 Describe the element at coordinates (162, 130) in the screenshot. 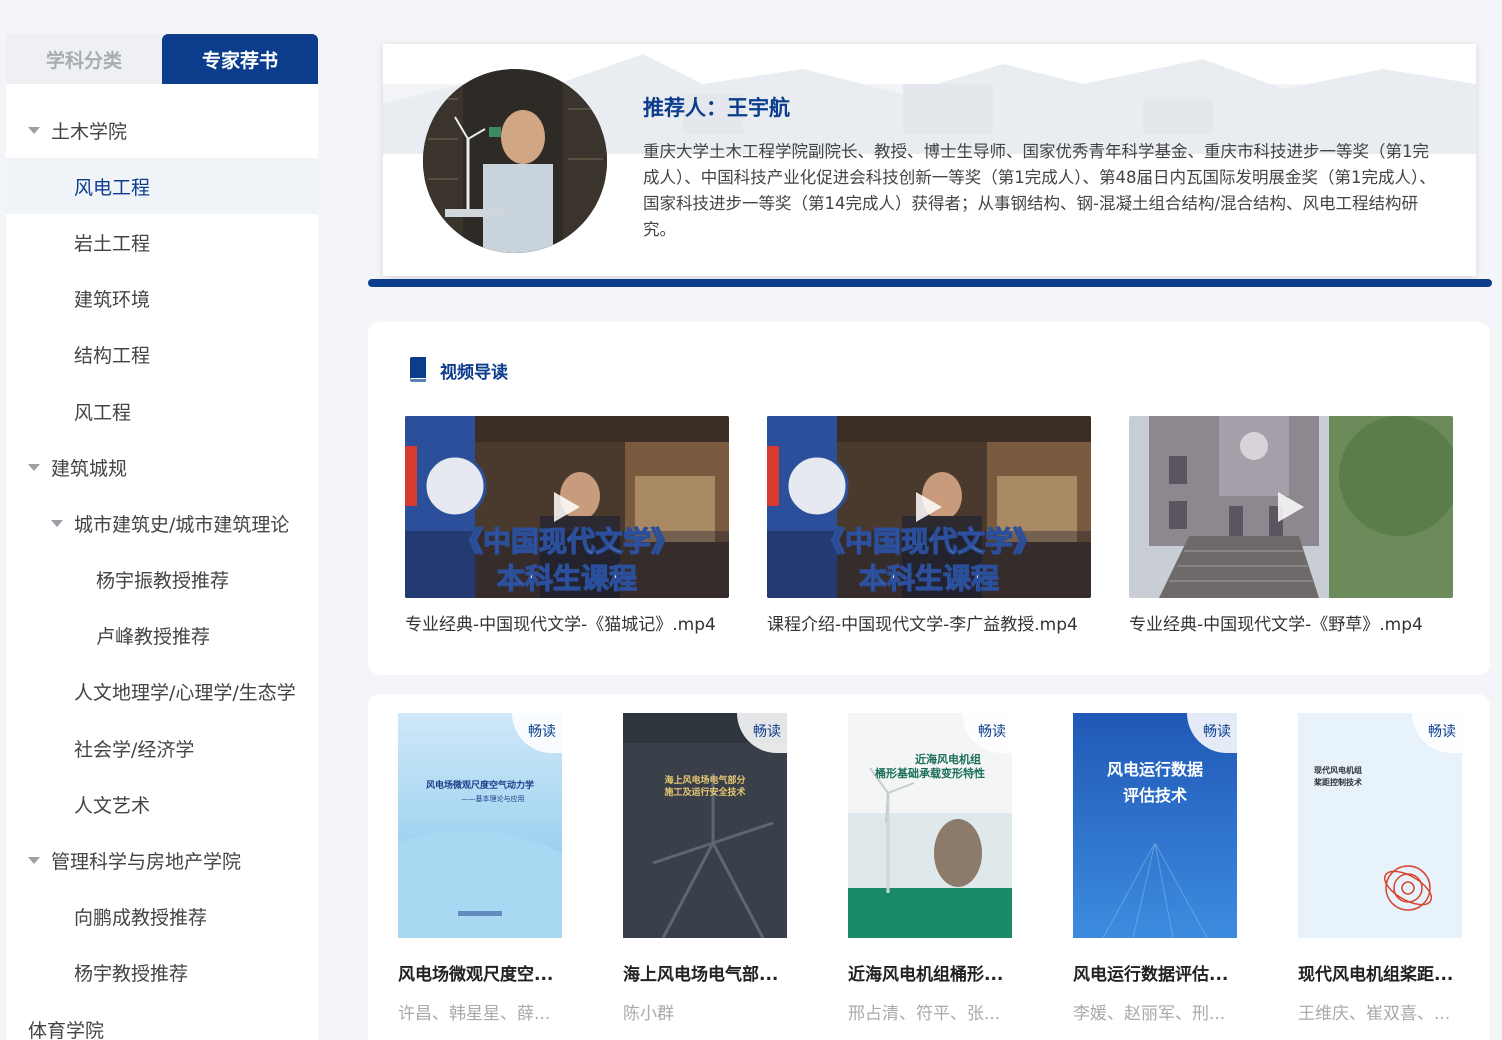

I see `tree-node-civil: 土木学院` at that location.